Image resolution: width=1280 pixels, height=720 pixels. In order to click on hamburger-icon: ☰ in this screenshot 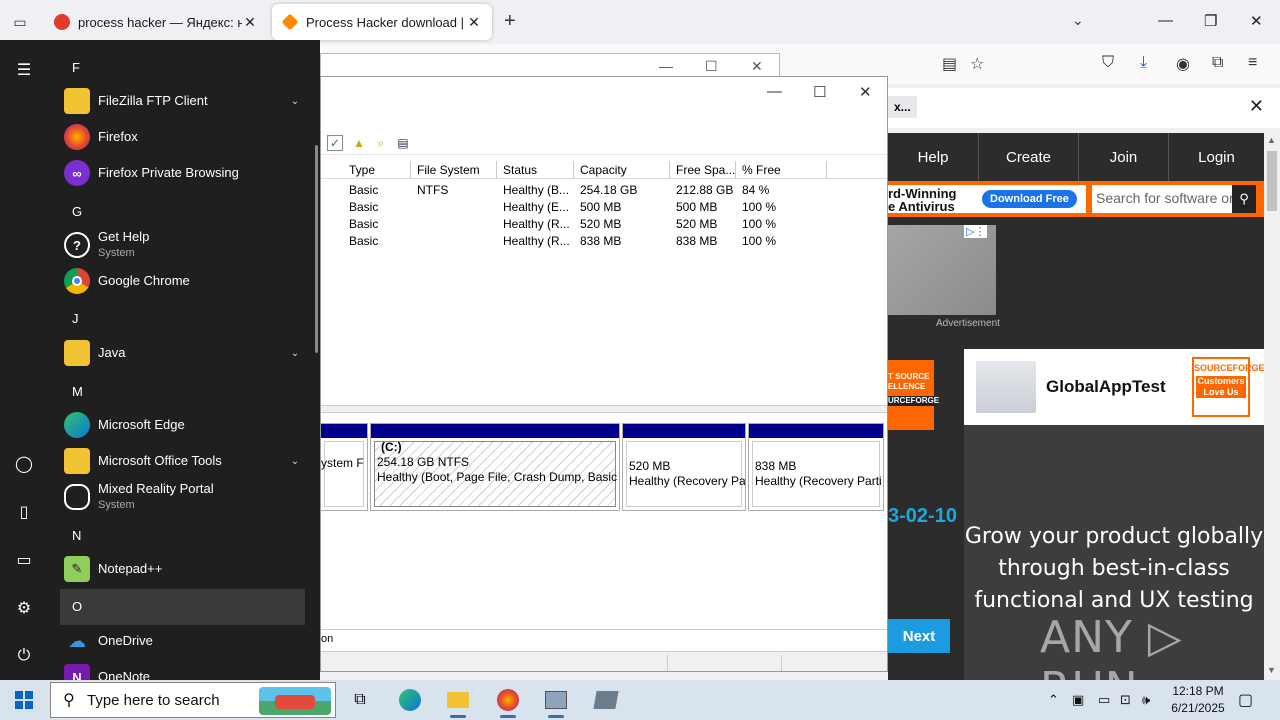, I will do `click(24, 70)`.